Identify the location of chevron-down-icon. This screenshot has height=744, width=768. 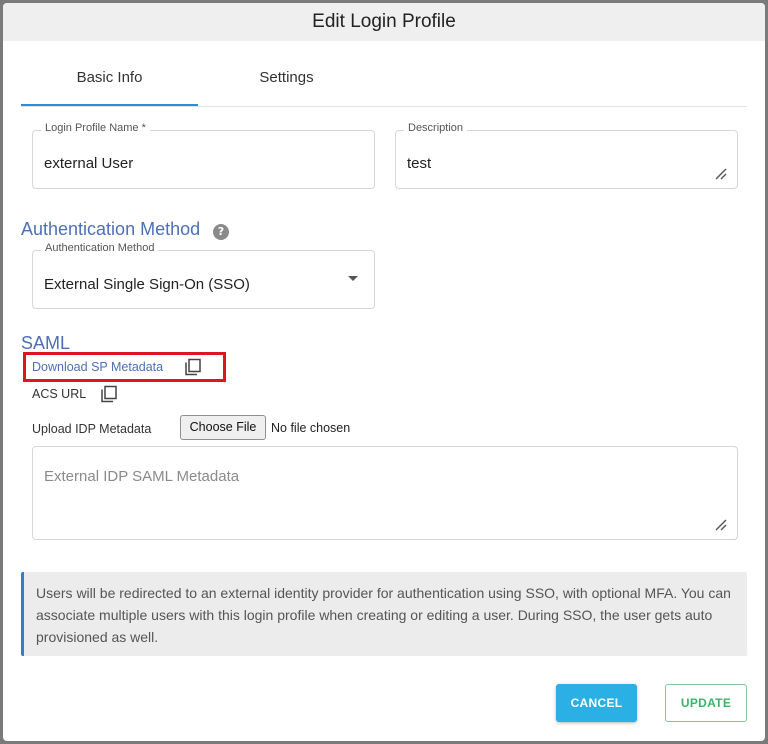
(353, 278).